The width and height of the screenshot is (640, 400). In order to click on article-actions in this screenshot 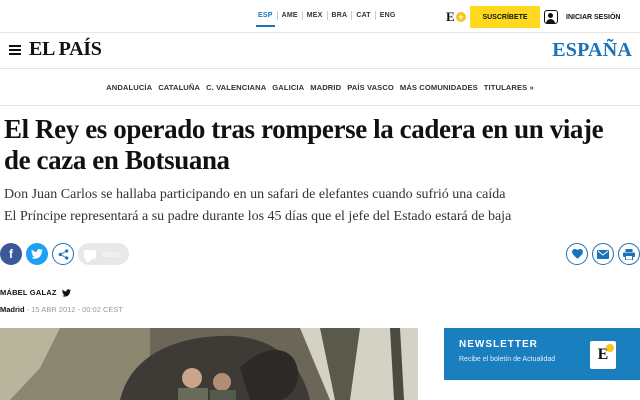, I will do `click(601, 254)`.